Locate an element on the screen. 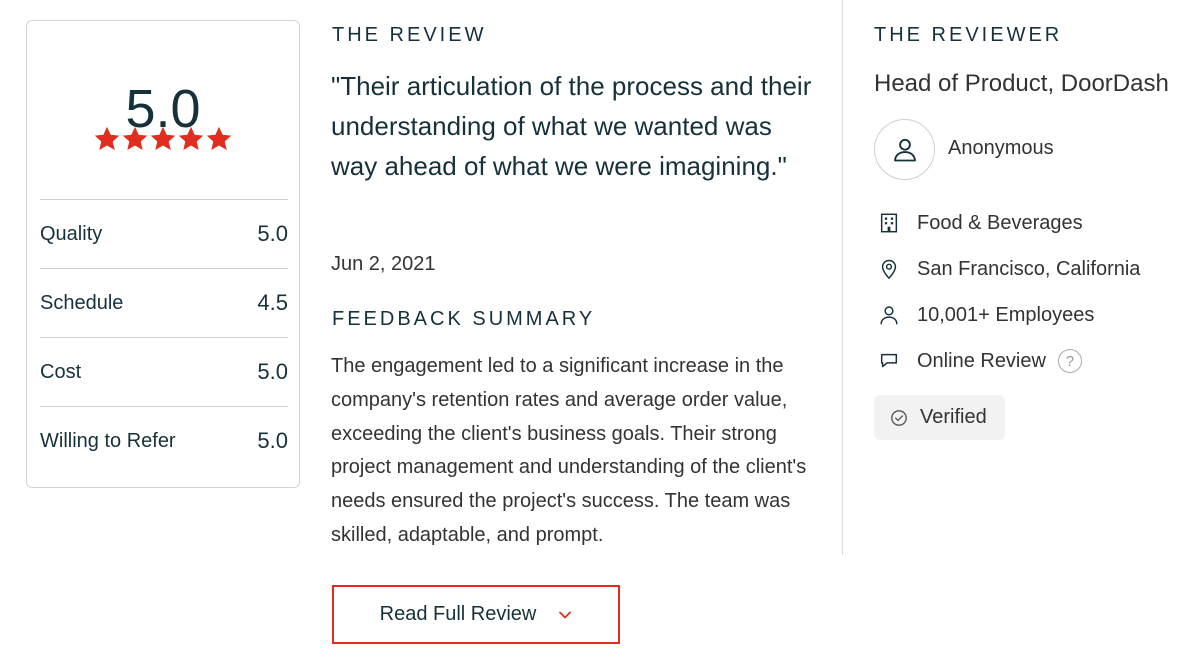 The image size is (1200, 670). building-icon is located at coordinates (889, 223).